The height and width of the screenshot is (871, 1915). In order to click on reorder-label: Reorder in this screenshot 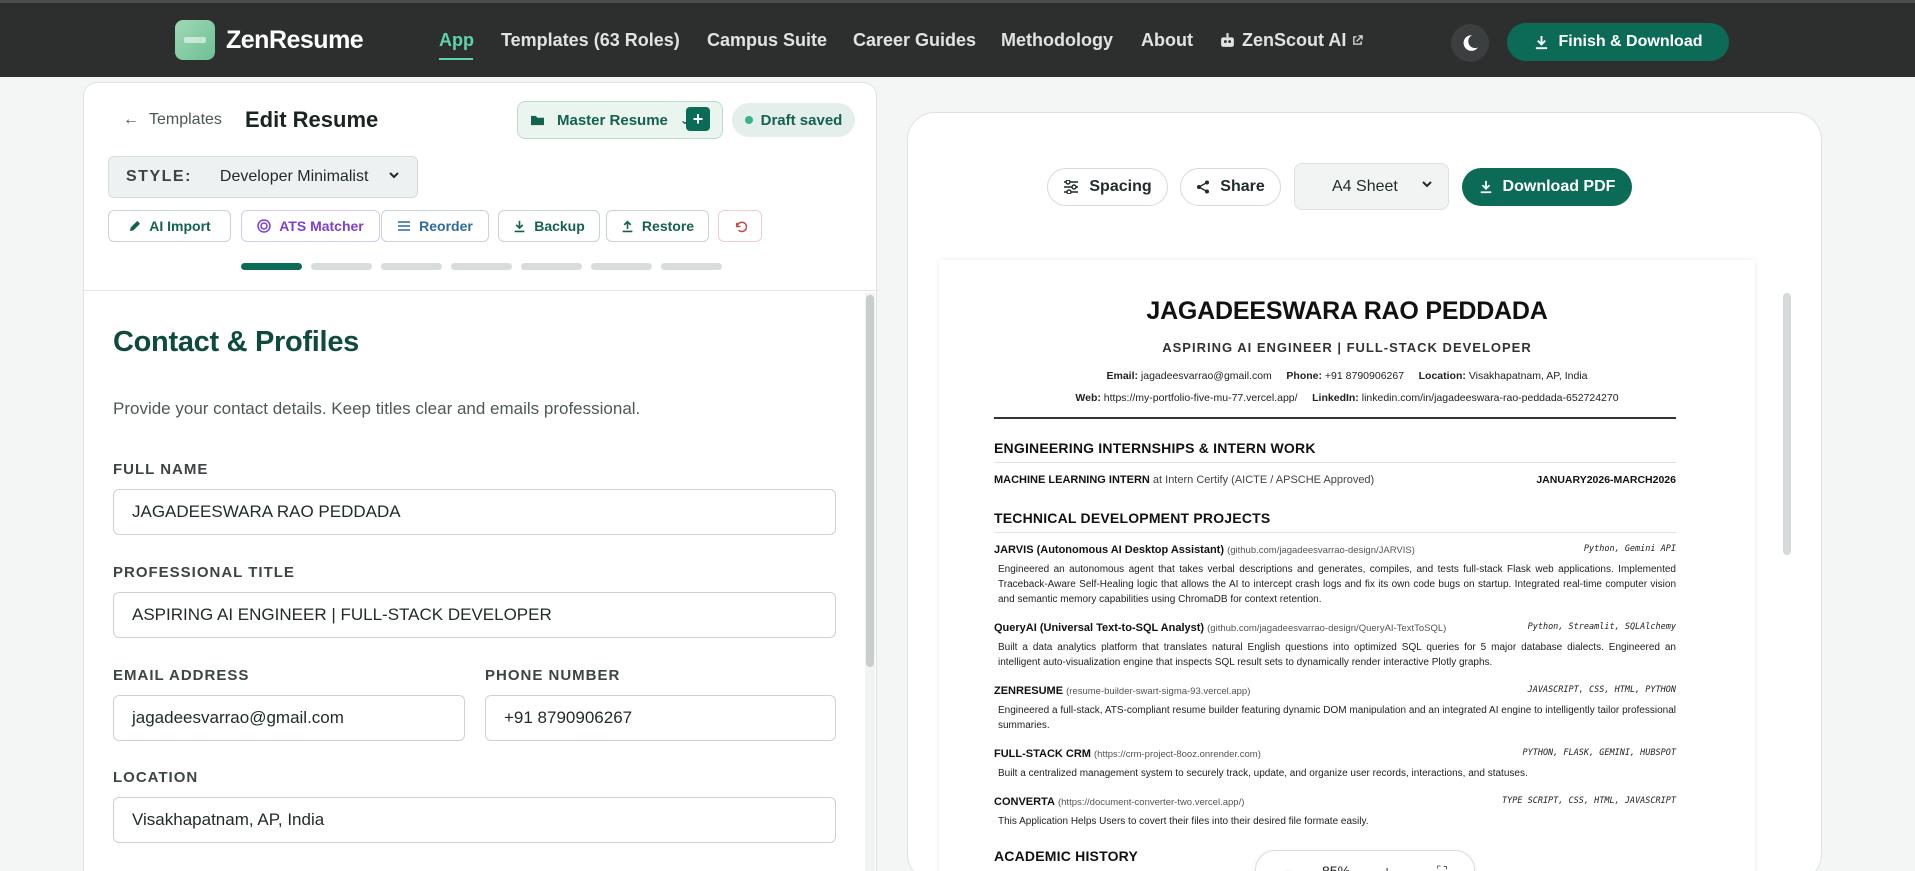, I will do `click(446, 226)`.